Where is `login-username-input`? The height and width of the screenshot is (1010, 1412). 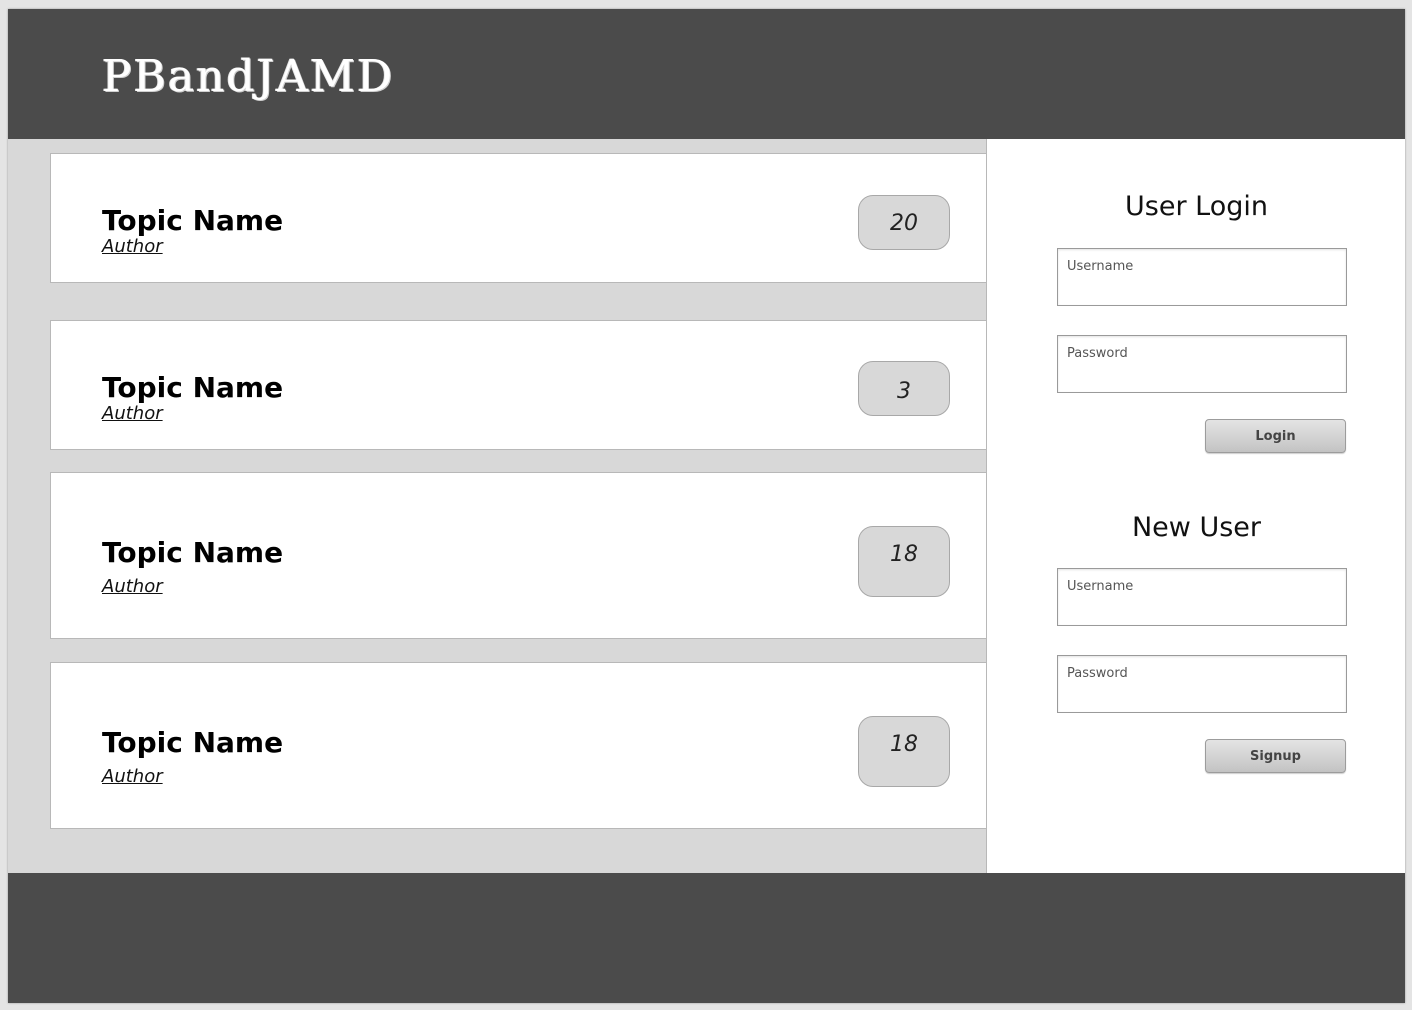 login-username-input is located at coordinates (1202, 277).